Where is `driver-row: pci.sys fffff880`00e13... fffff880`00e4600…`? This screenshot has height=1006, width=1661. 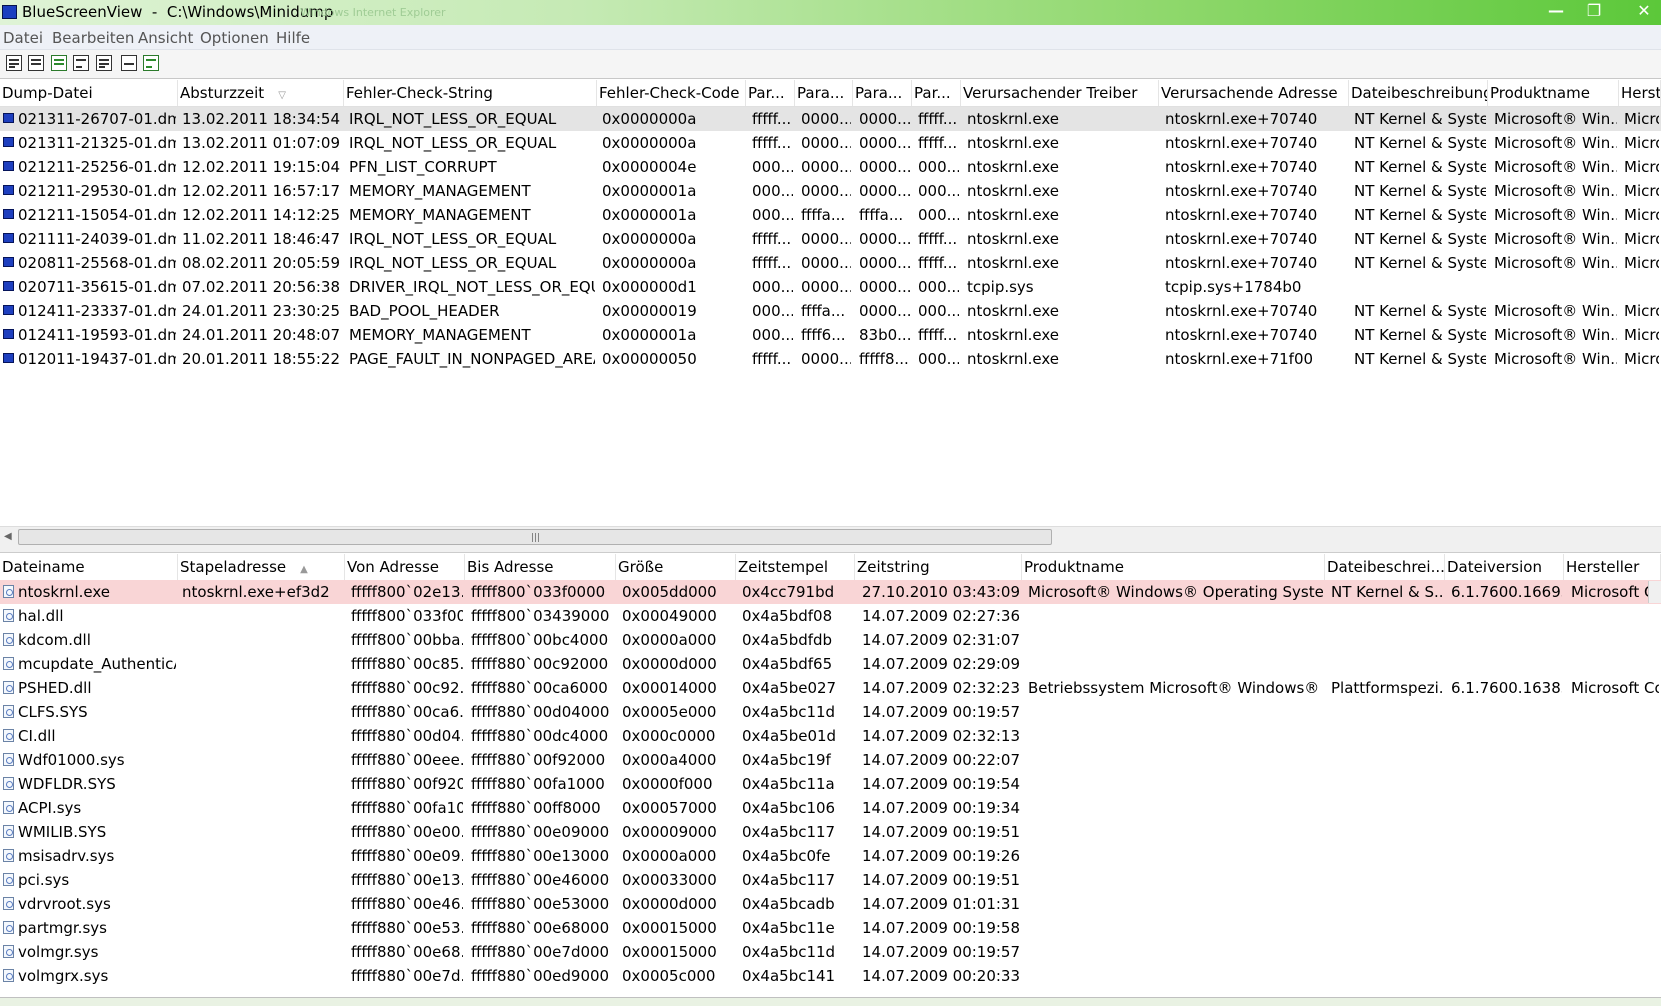 driver-row: pci.sys fffff880`00e13... fffff880`00e4600… is located at coordinates (830, 880).